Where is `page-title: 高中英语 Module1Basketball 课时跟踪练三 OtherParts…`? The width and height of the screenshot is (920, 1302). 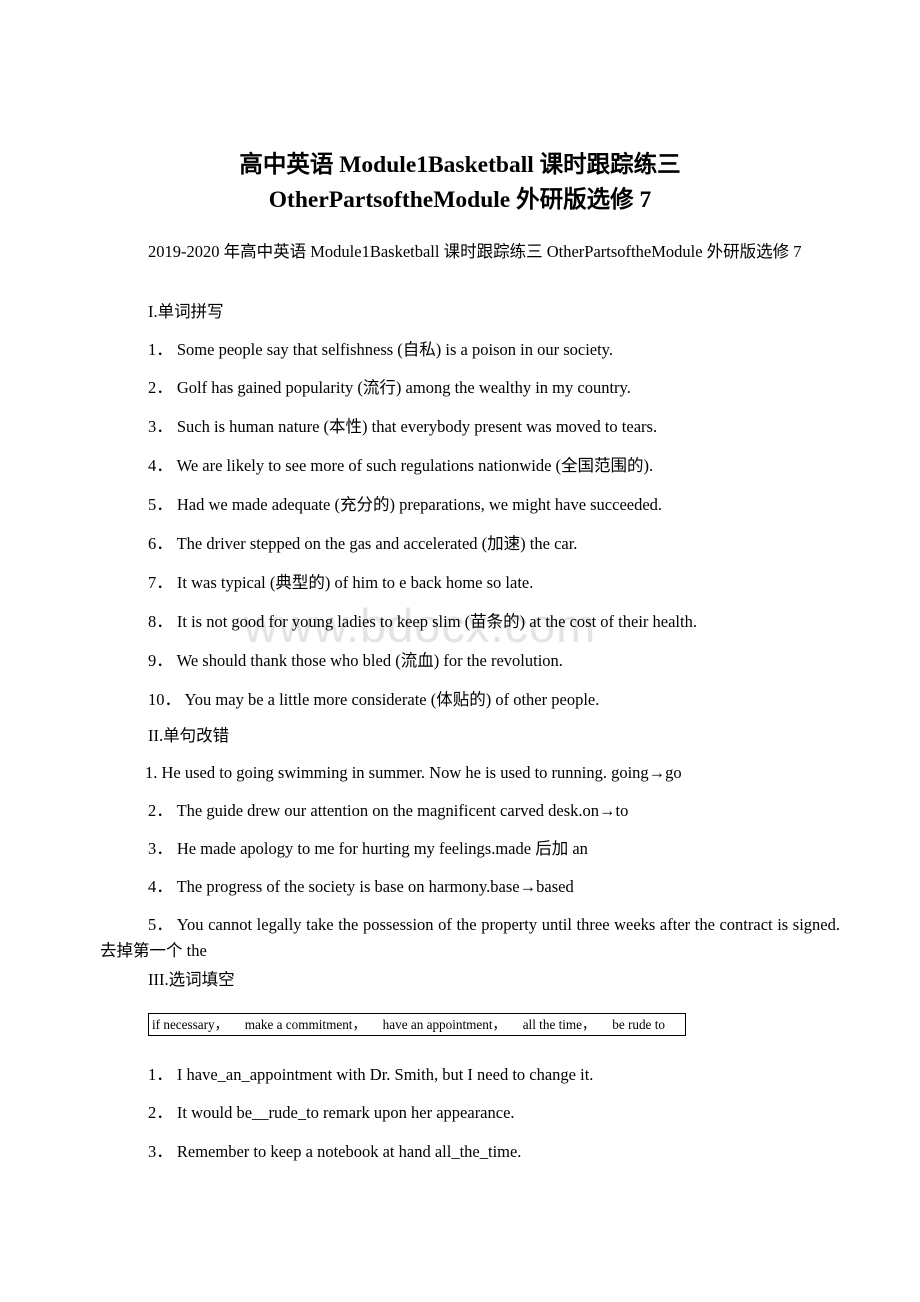
page-title: 高中英语 Module1Basketball 课时跟踪练三 OtherParts… is located at coordinates (460, 183).